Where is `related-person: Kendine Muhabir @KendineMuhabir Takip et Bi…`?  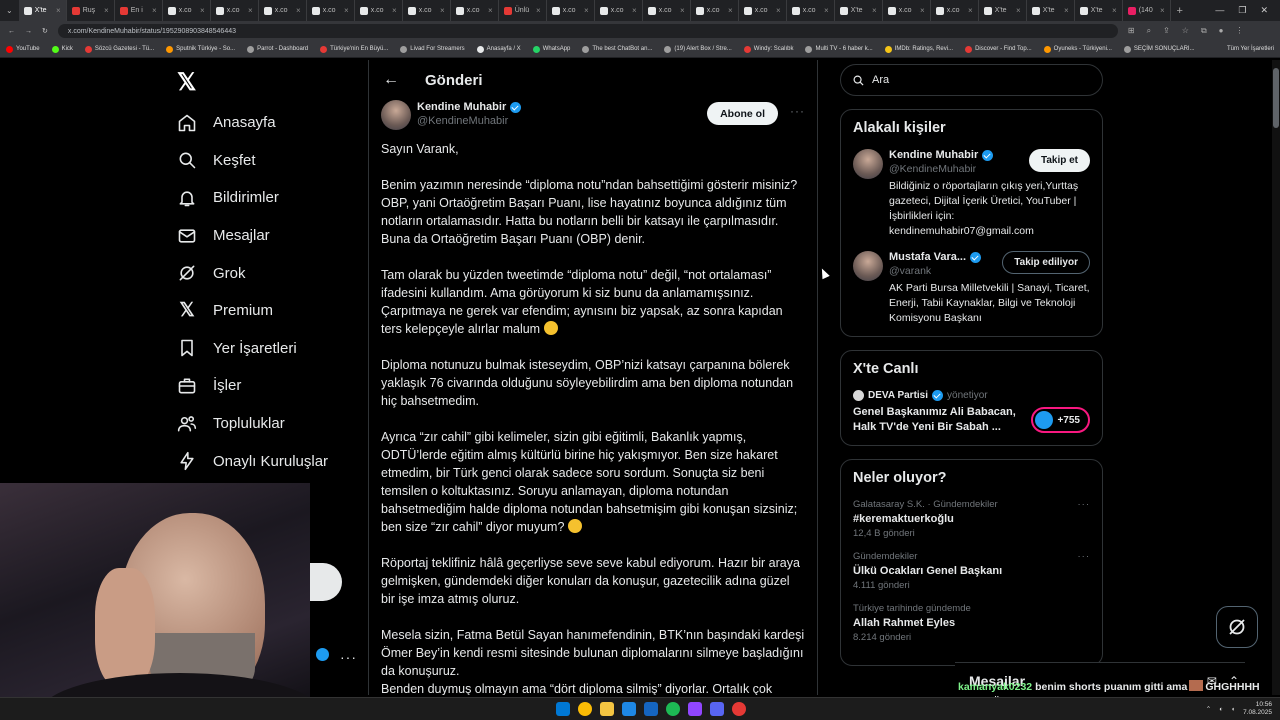
related-person: Kendine Muhabir @KendineMuhabir Takip et Bi… is located at coordinates (971, 194).